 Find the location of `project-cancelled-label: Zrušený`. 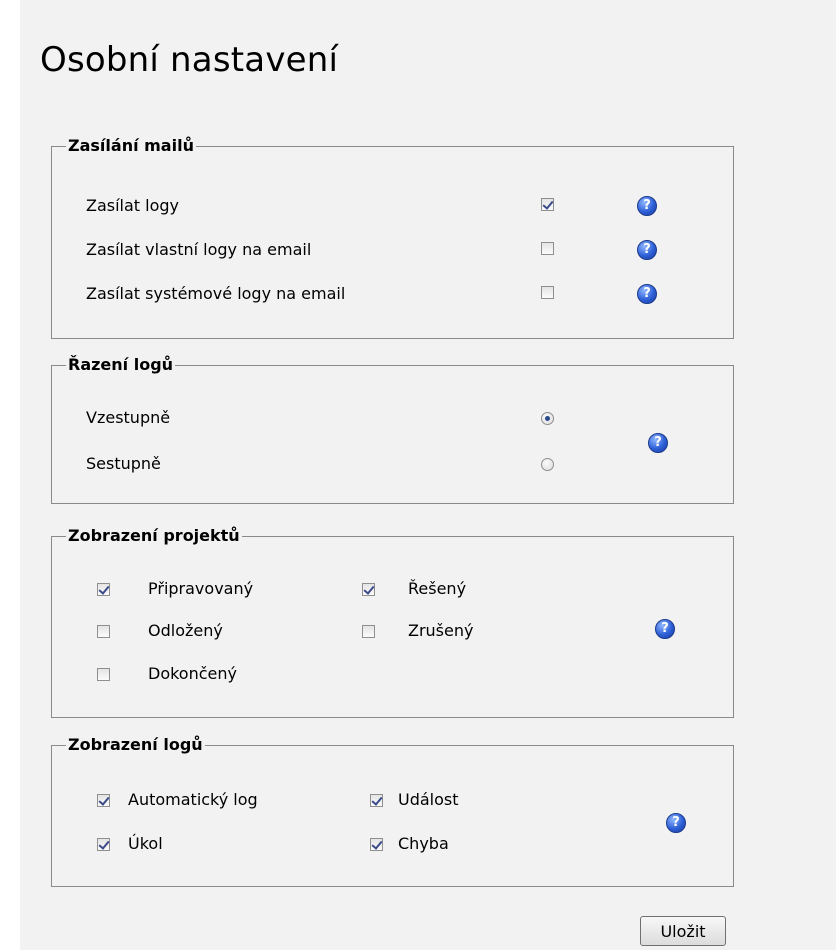

project-cancelled-label: Zrušený is located at coordinates (441, 630).